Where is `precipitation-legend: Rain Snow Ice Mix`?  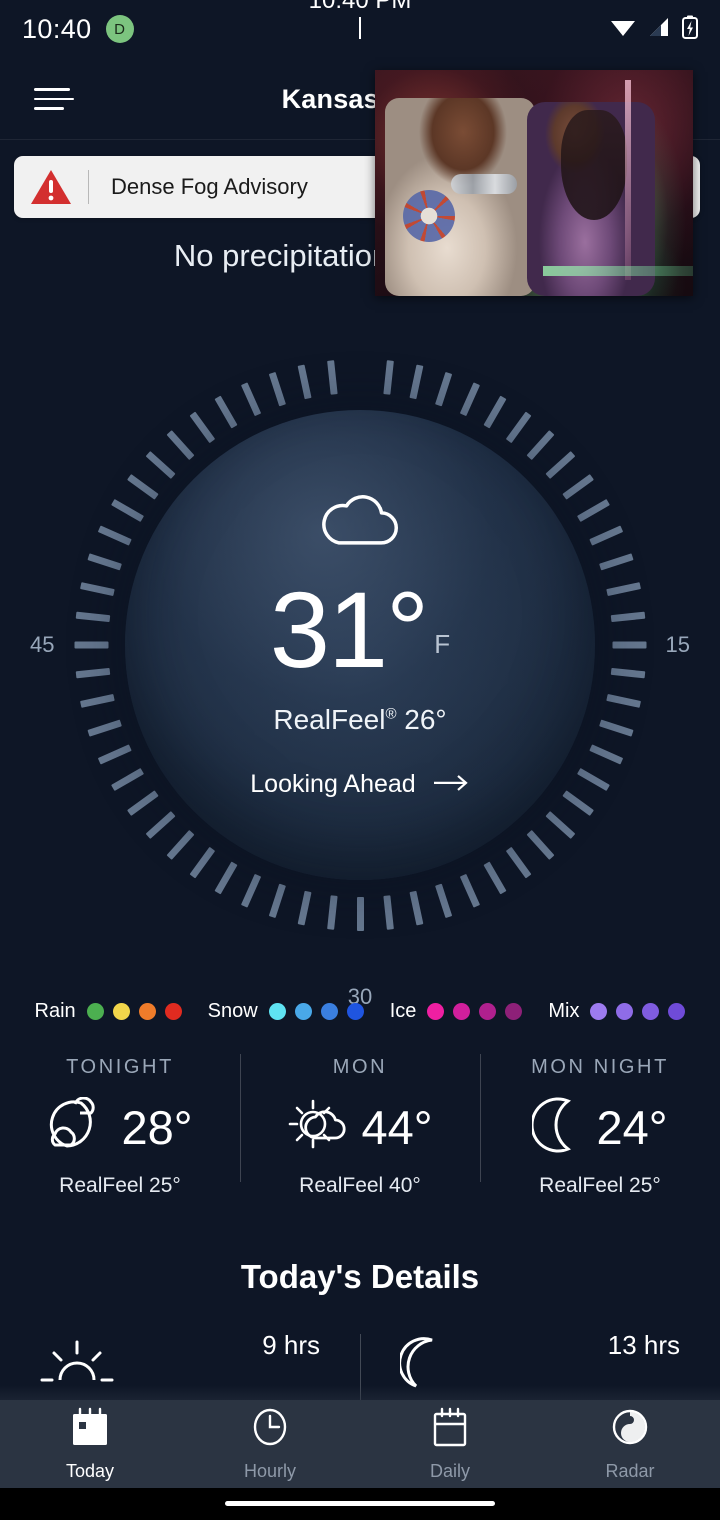
precipitation-legend: Rain Snow Ice Mix is located at coordinates (360, 1011).